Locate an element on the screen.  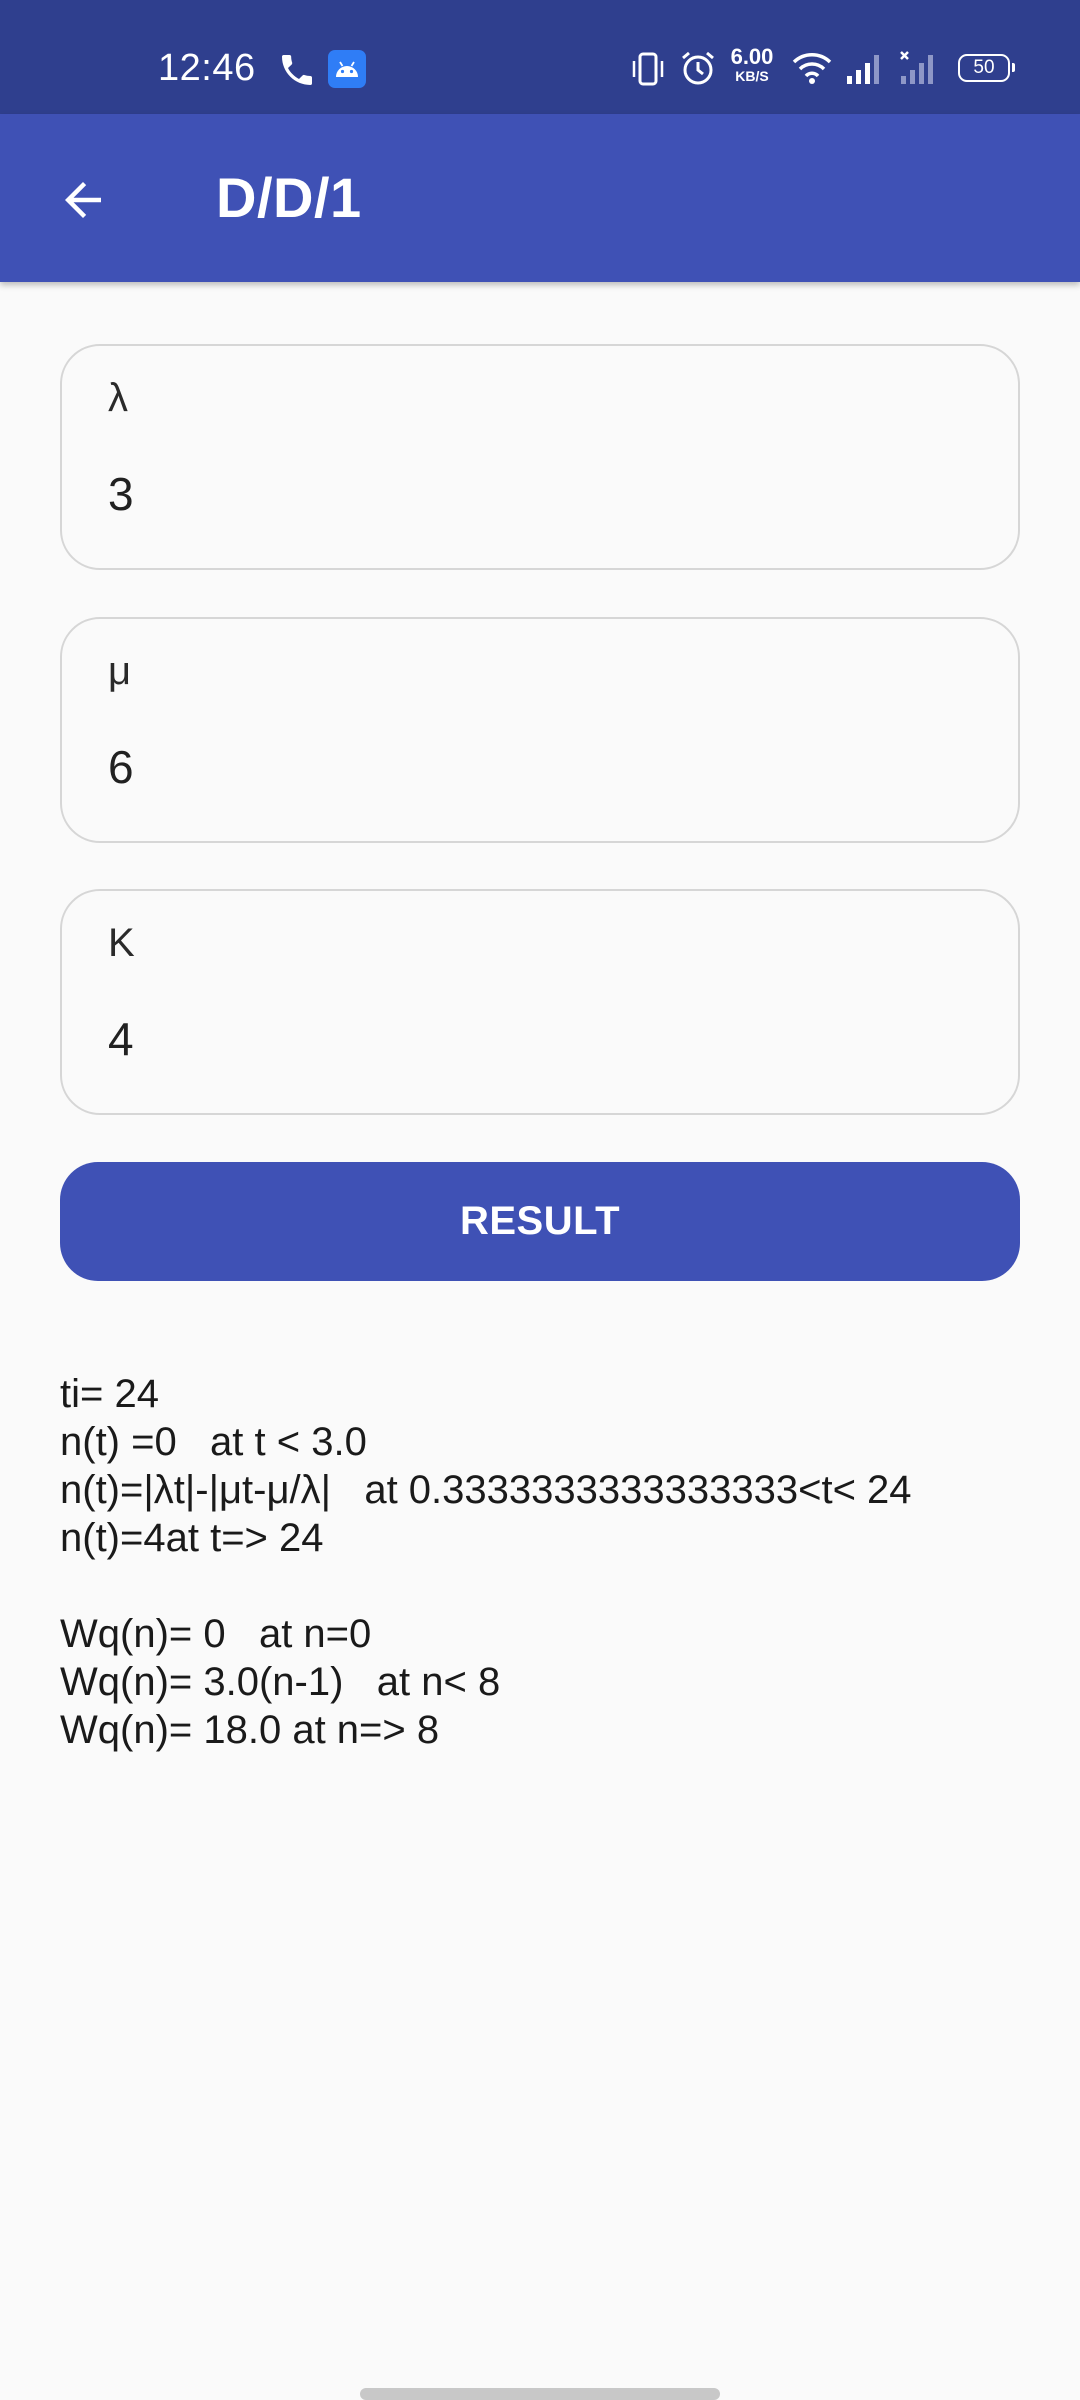
alarm-icon is located at coordinates (698, 68).